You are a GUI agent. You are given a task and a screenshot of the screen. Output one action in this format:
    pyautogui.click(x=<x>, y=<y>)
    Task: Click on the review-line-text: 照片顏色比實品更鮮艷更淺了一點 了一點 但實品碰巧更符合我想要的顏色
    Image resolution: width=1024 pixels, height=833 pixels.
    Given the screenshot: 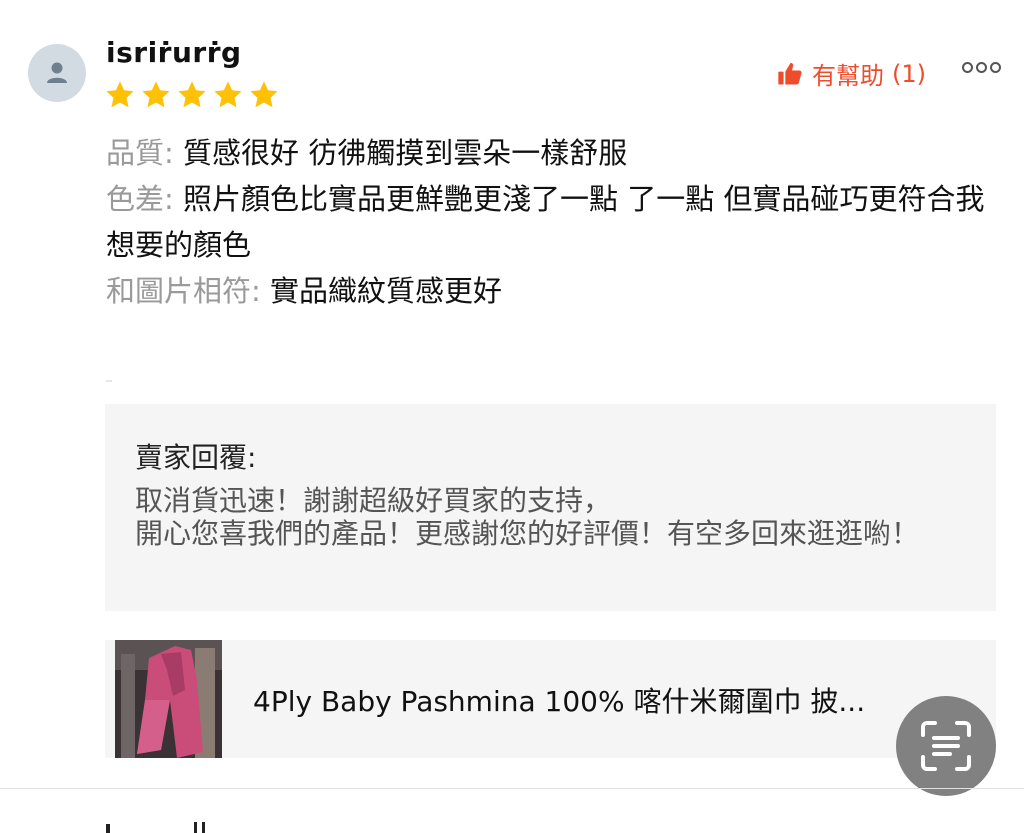 What is the action you would take?
    pyautogui.click(x=545, y=222)
    